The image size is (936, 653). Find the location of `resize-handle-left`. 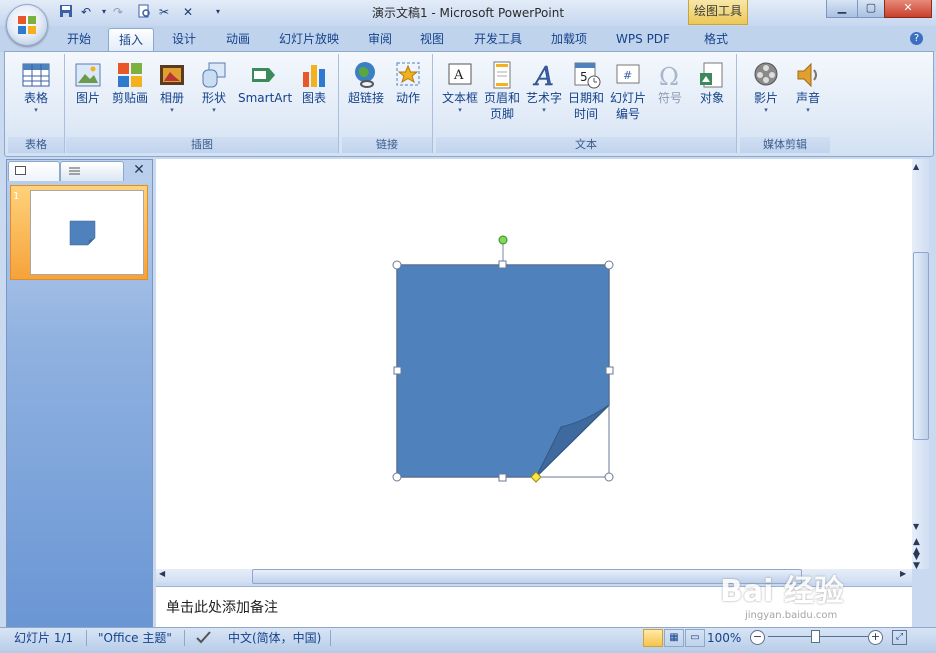

resize-handle-left is located at coordinates (397, 370).